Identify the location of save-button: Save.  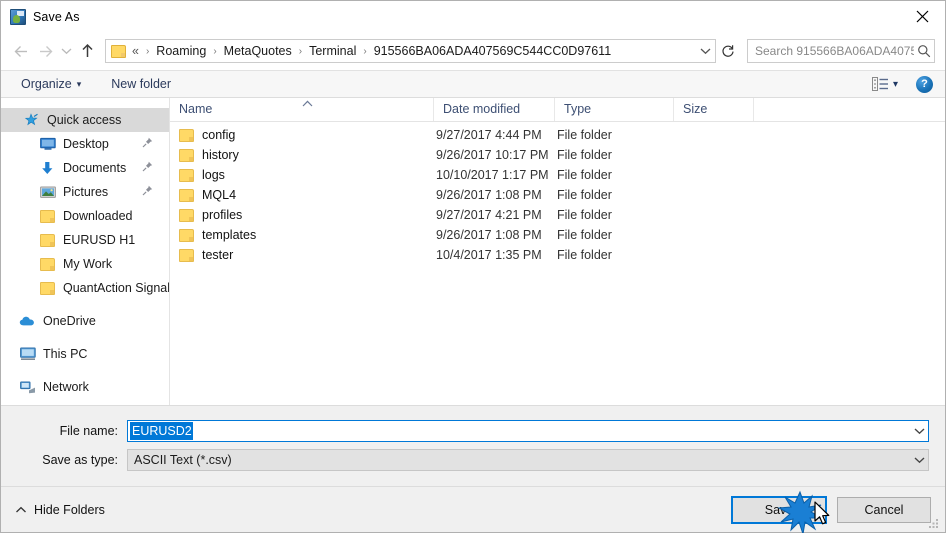
(779, 509).